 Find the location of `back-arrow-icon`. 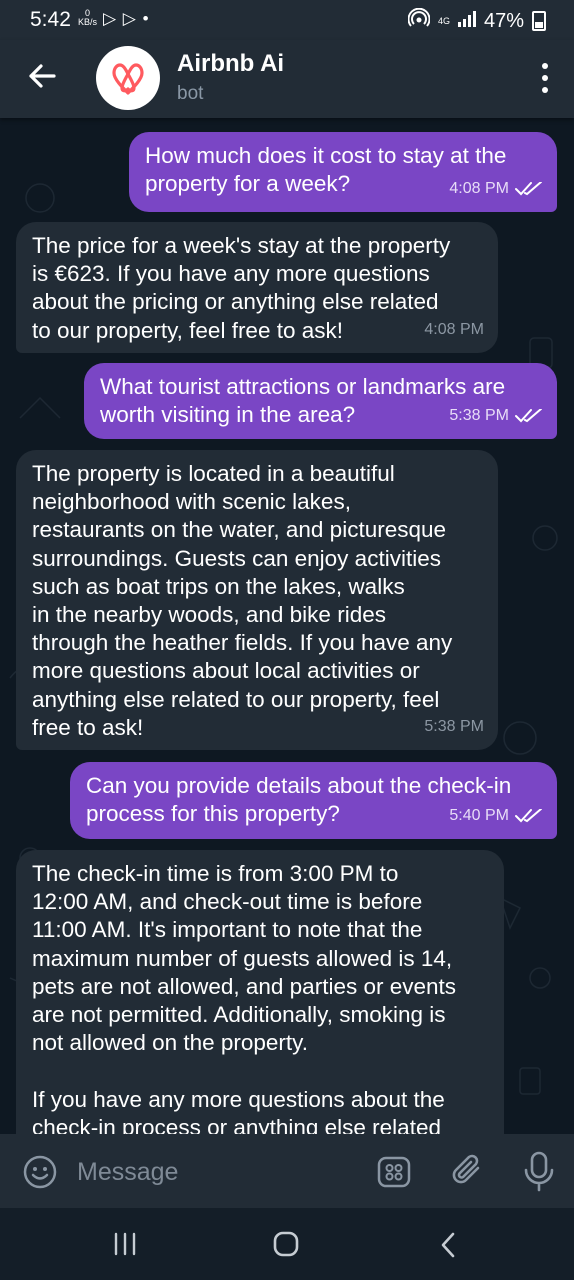

back-arrow-icon is located at coordinates (42, 76).